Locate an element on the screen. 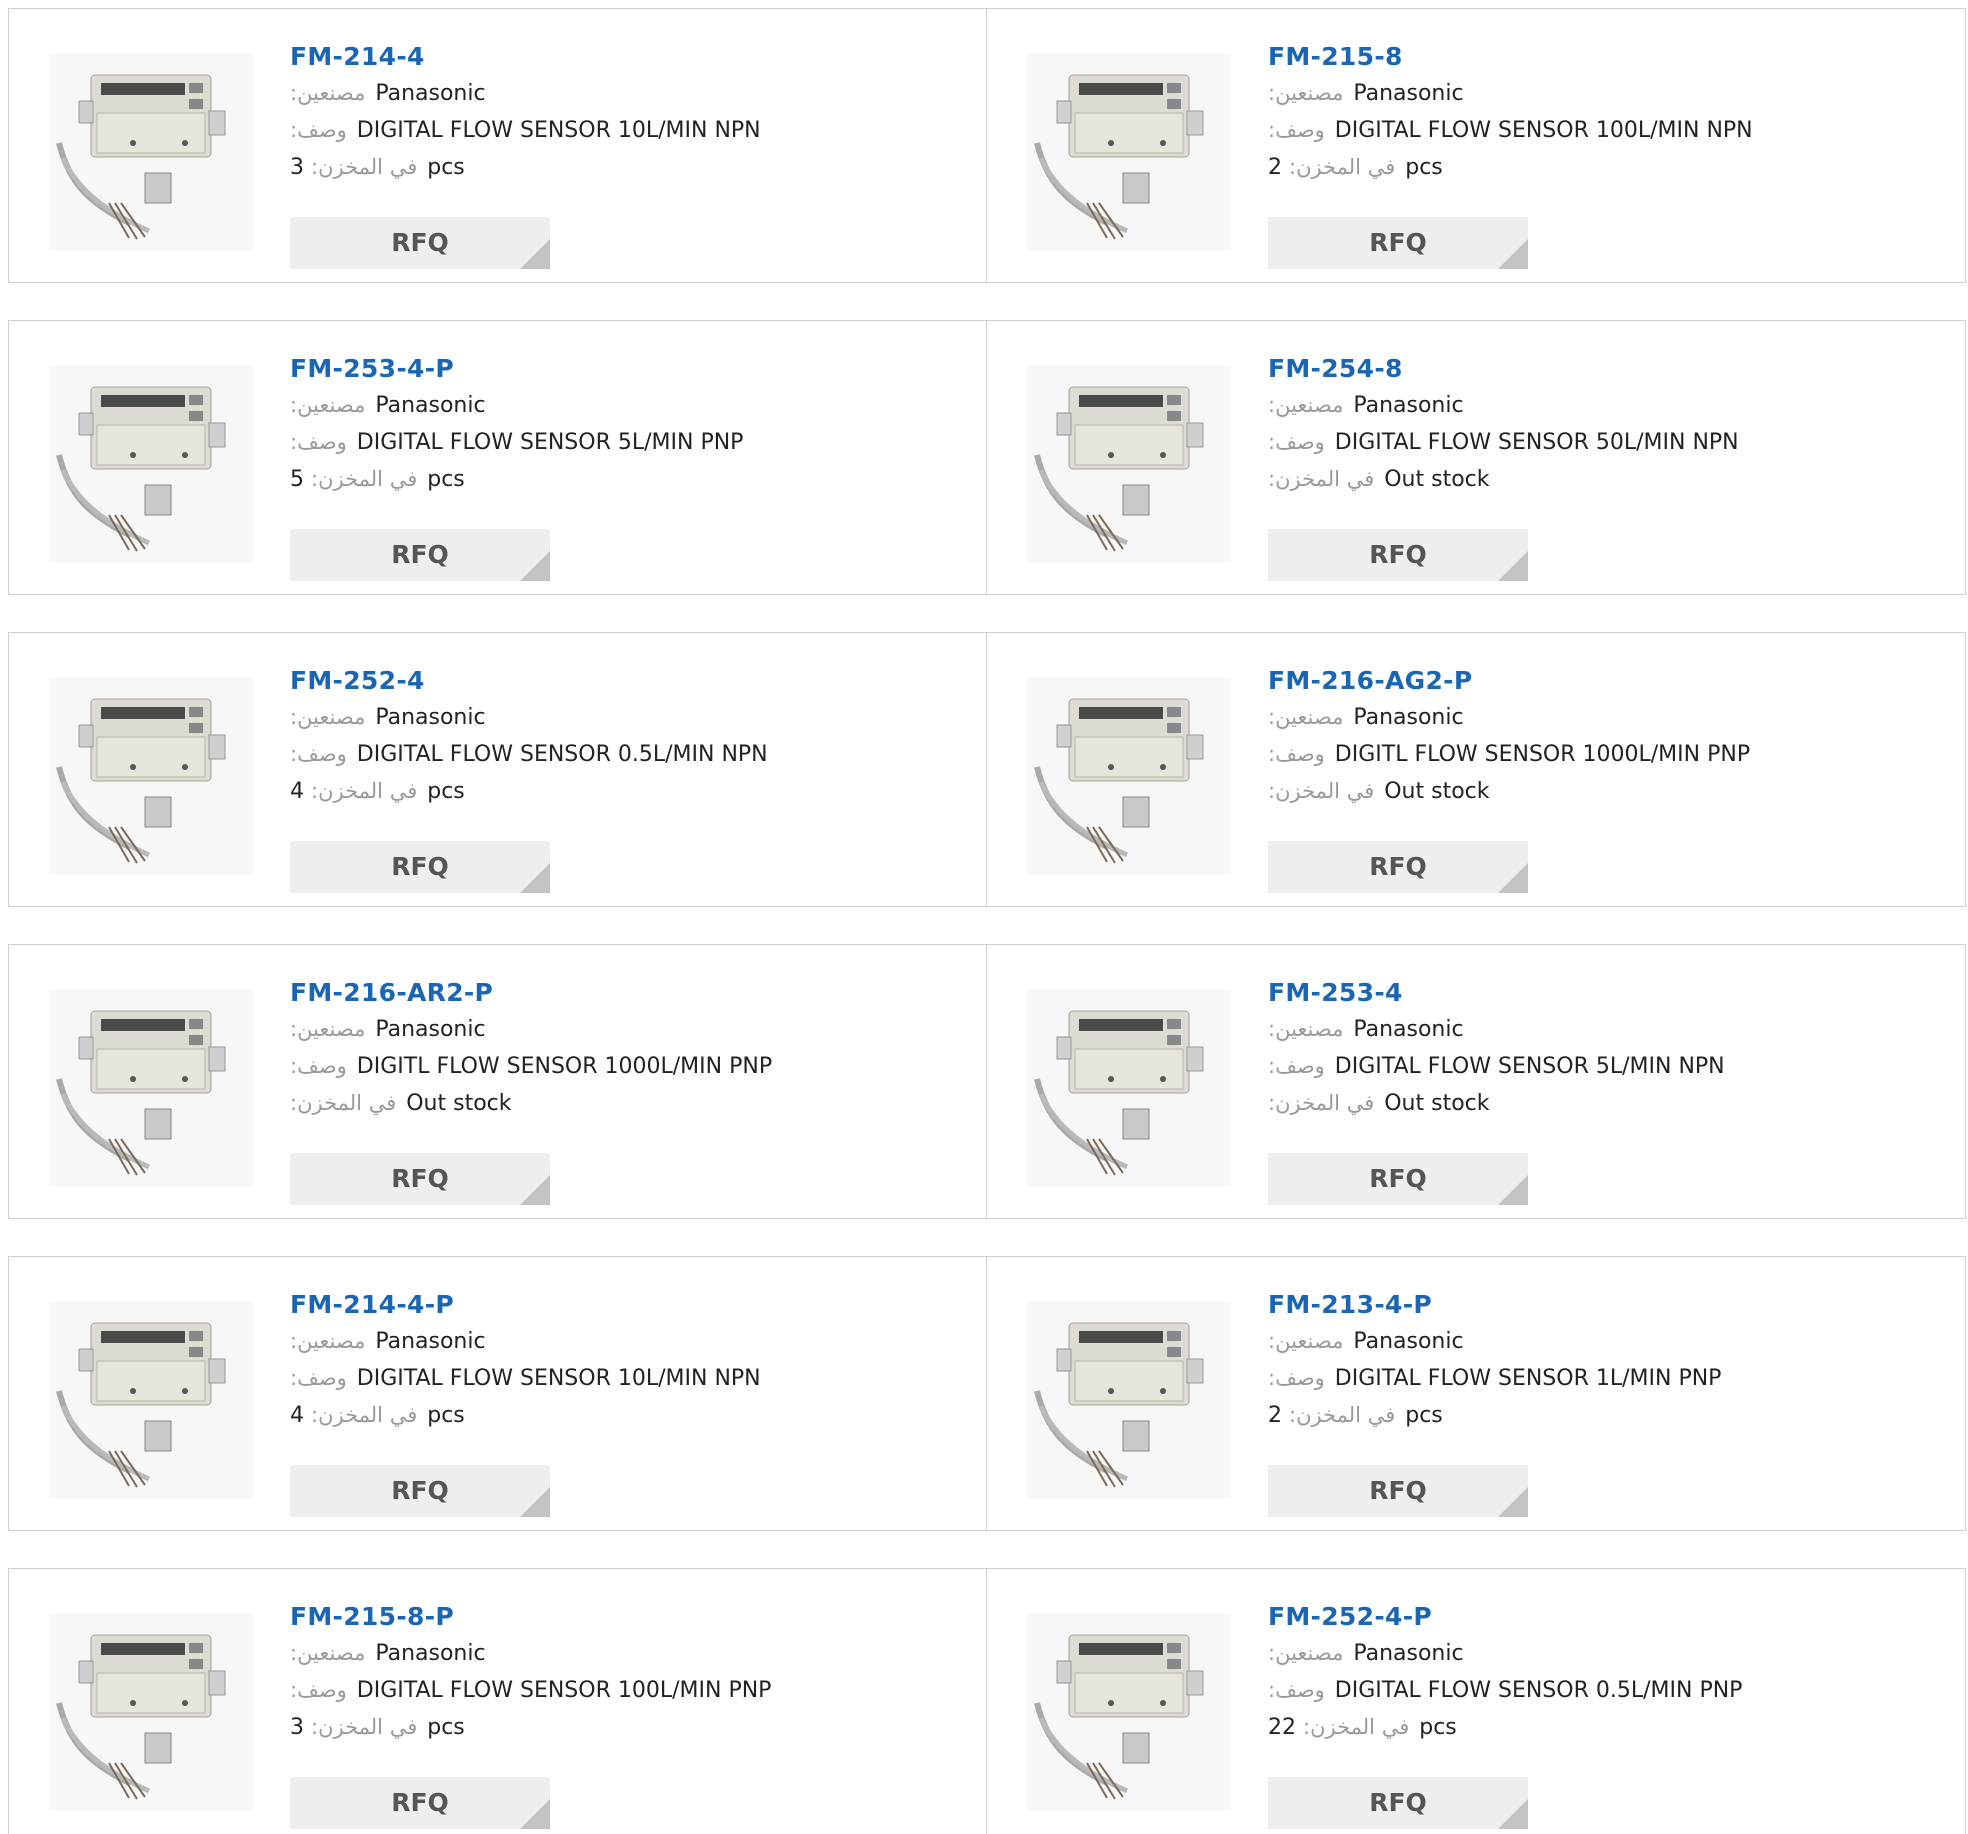  part-number-link: FM-214-4 is located at coordinates (630, 57).